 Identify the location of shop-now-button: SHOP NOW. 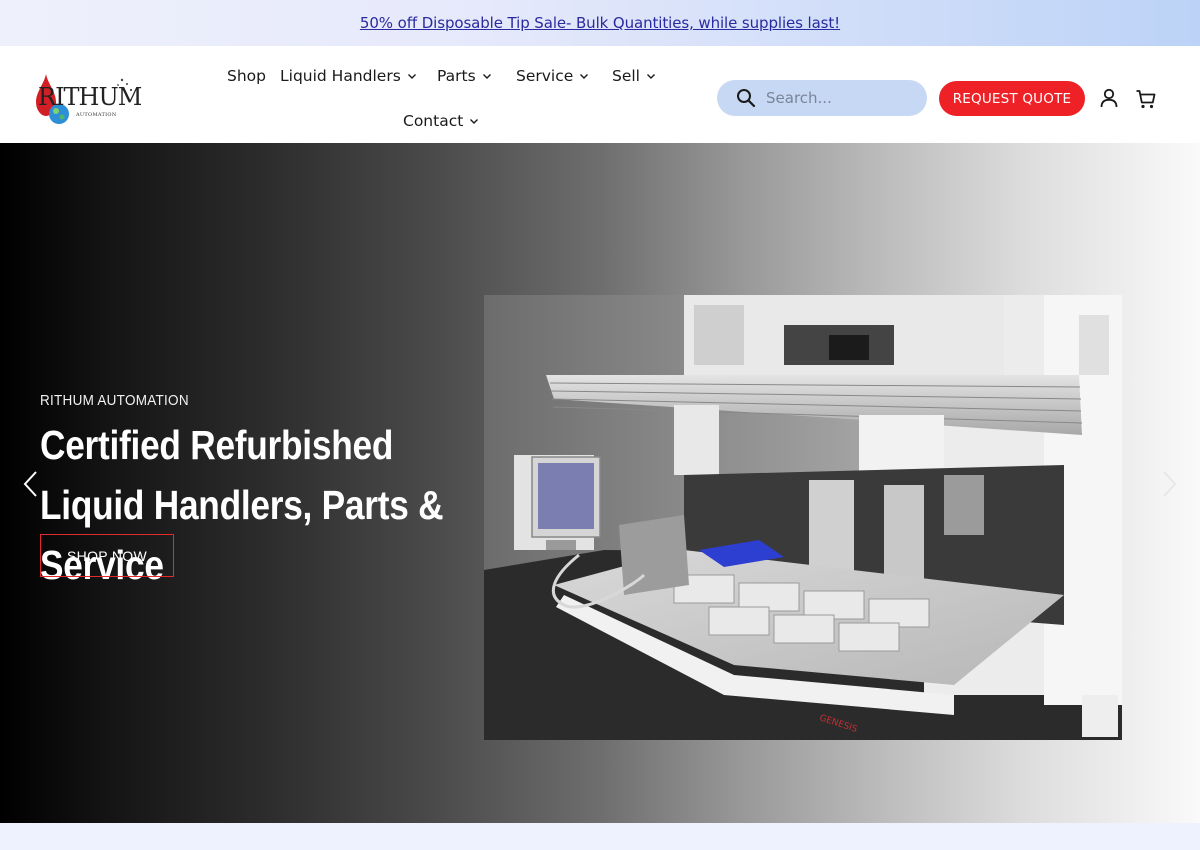
(107, 555).